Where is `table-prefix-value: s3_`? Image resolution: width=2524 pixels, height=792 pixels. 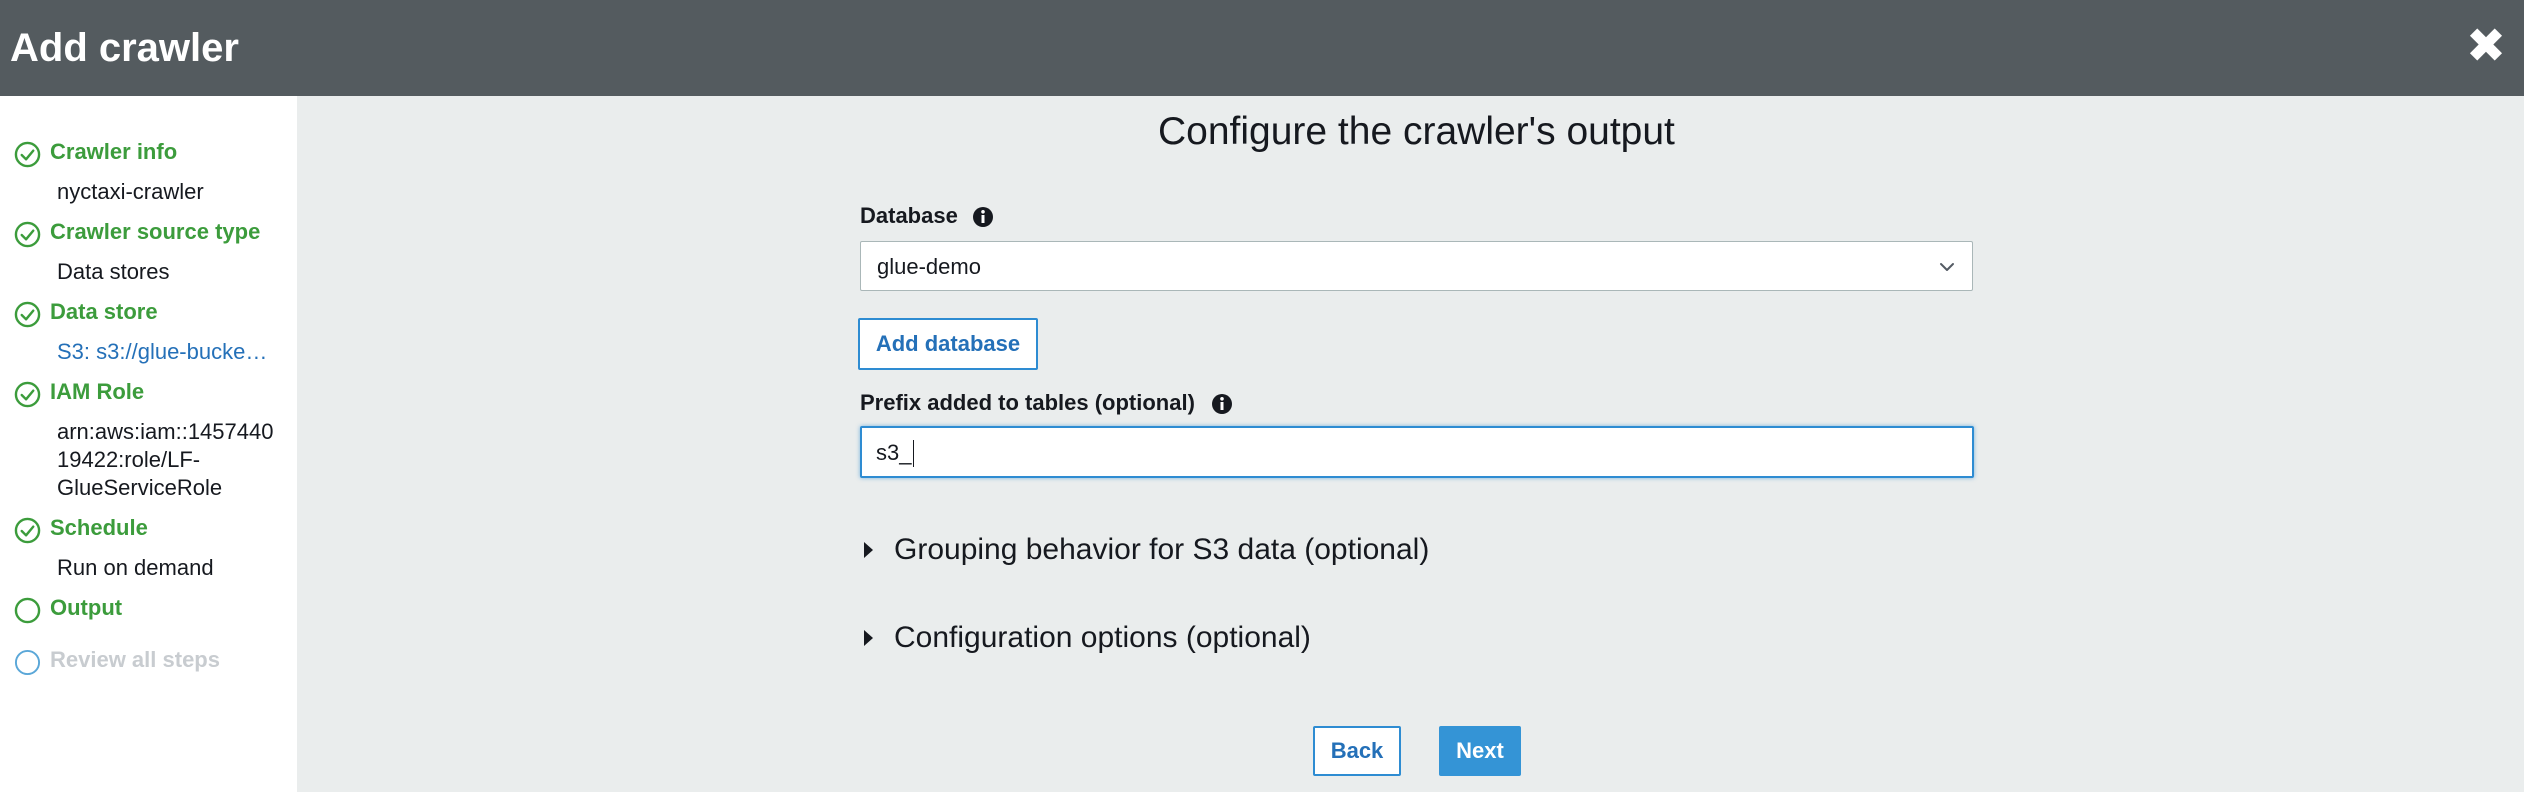 table-prefix-value: s3_ is located at coordinates (894, 452).